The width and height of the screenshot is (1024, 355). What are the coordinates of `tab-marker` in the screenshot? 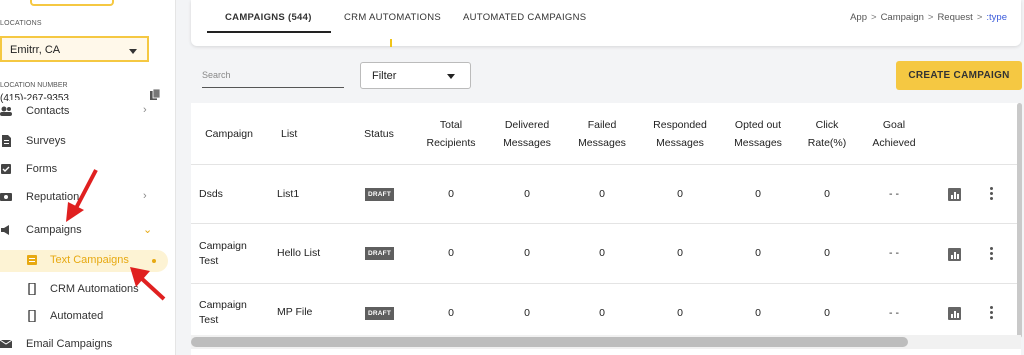 It's located at (391, 43).